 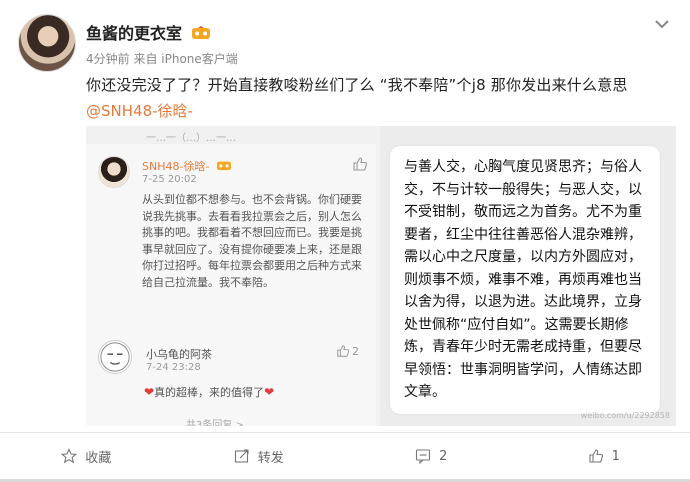 I want to click on more-replies: 共3条回复 >, so click(x=215, y=423).